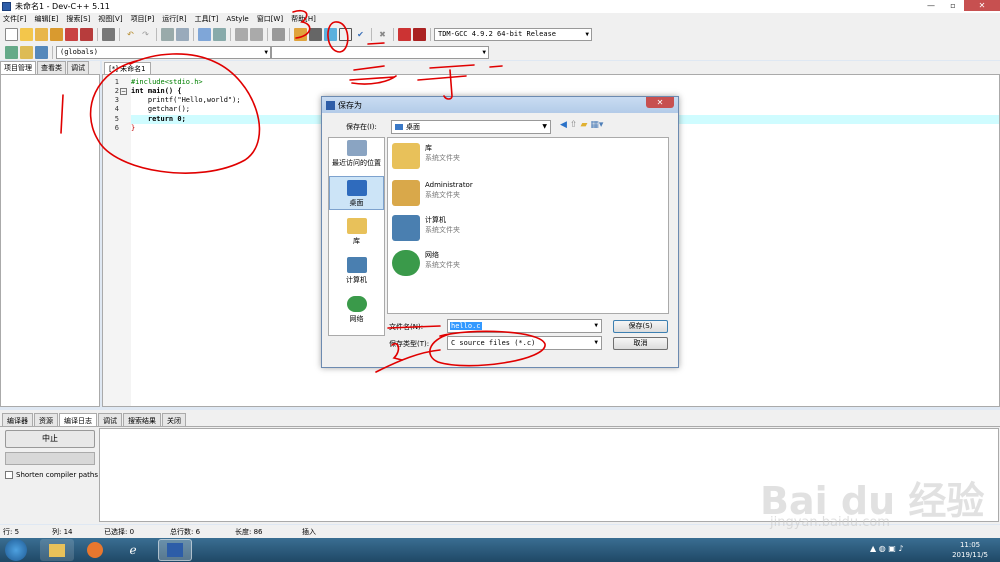  What do you see at coordinates (26, 52) in the screenshot?
I see `toggle-icon` at bounding box center [26, 52].